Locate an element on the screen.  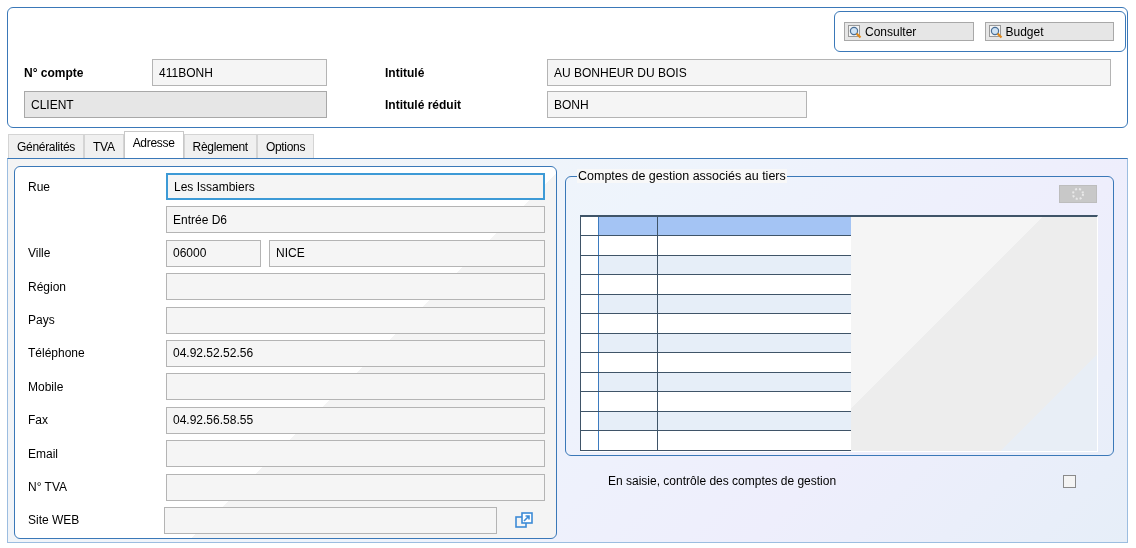
field-label: Pays is located at coordinates (42, 320).